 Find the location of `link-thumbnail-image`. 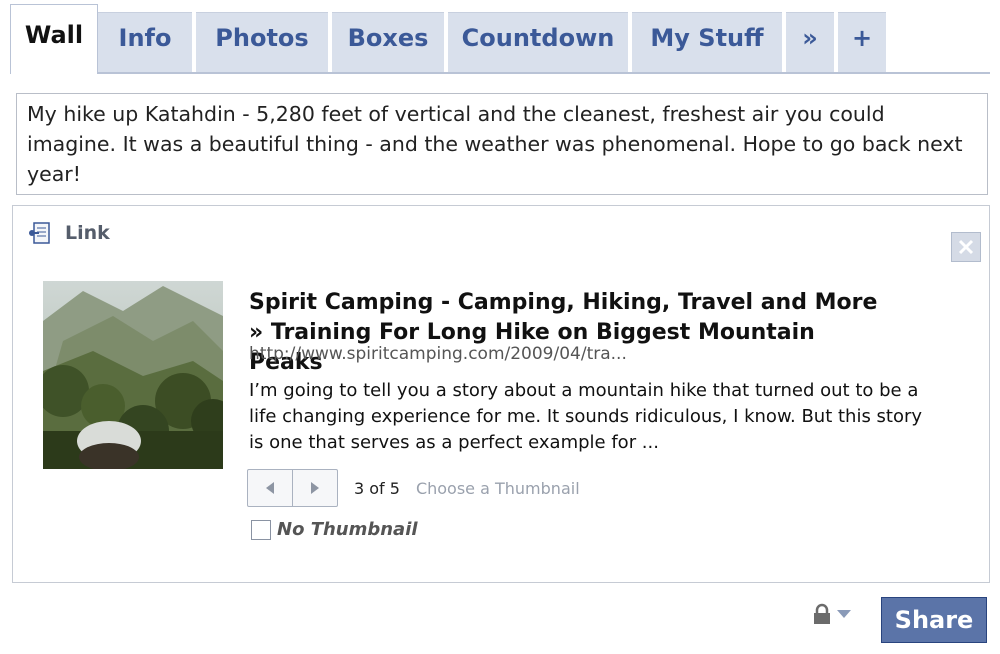

link-thumbnail-image is located at coordinates (133, 375).